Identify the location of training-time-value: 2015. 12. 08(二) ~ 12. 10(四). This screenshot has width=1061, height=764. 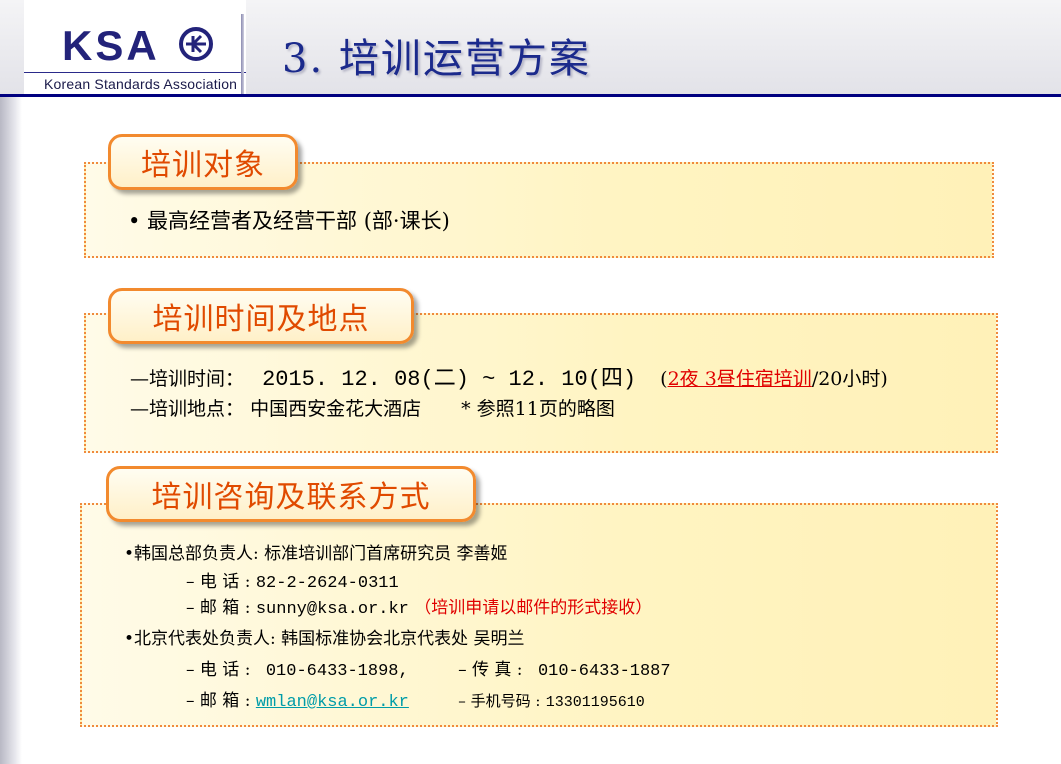
(449, 379).